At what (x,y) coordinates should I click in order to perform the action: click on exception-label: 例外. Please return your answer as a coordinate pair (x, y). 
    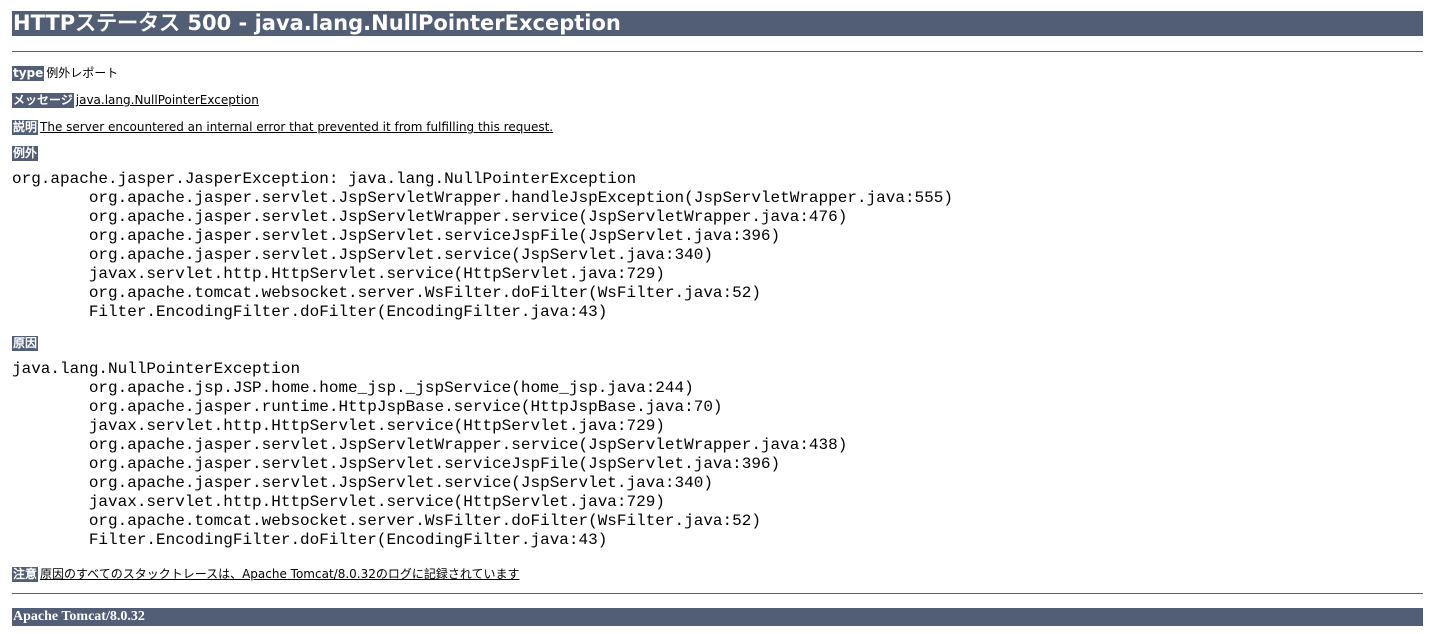
    Looking at the image, I should click on (25, 153).